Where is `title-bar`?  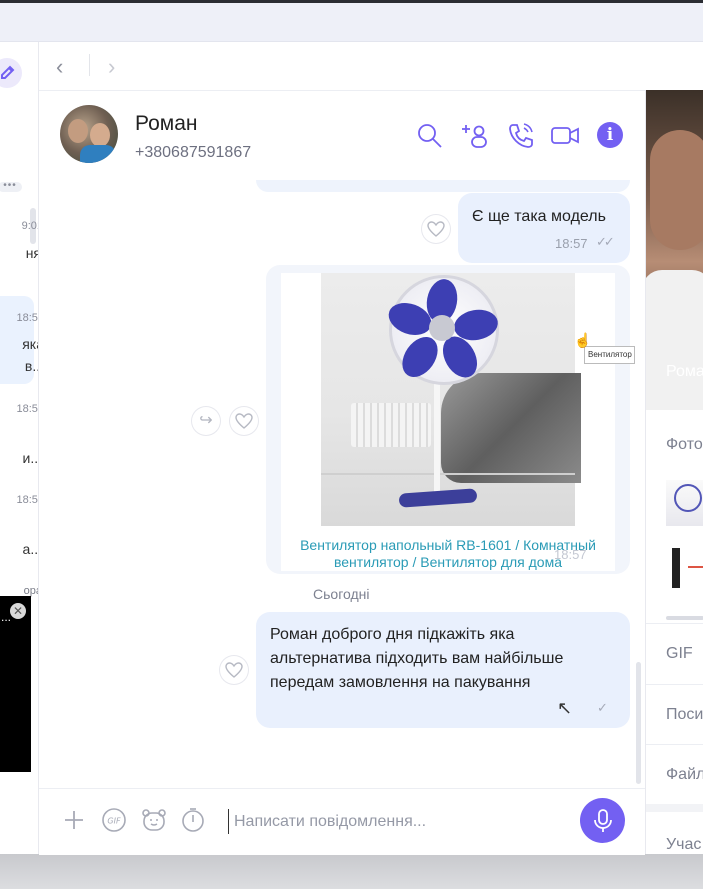 title-bar is located at coordinates (351, 22).